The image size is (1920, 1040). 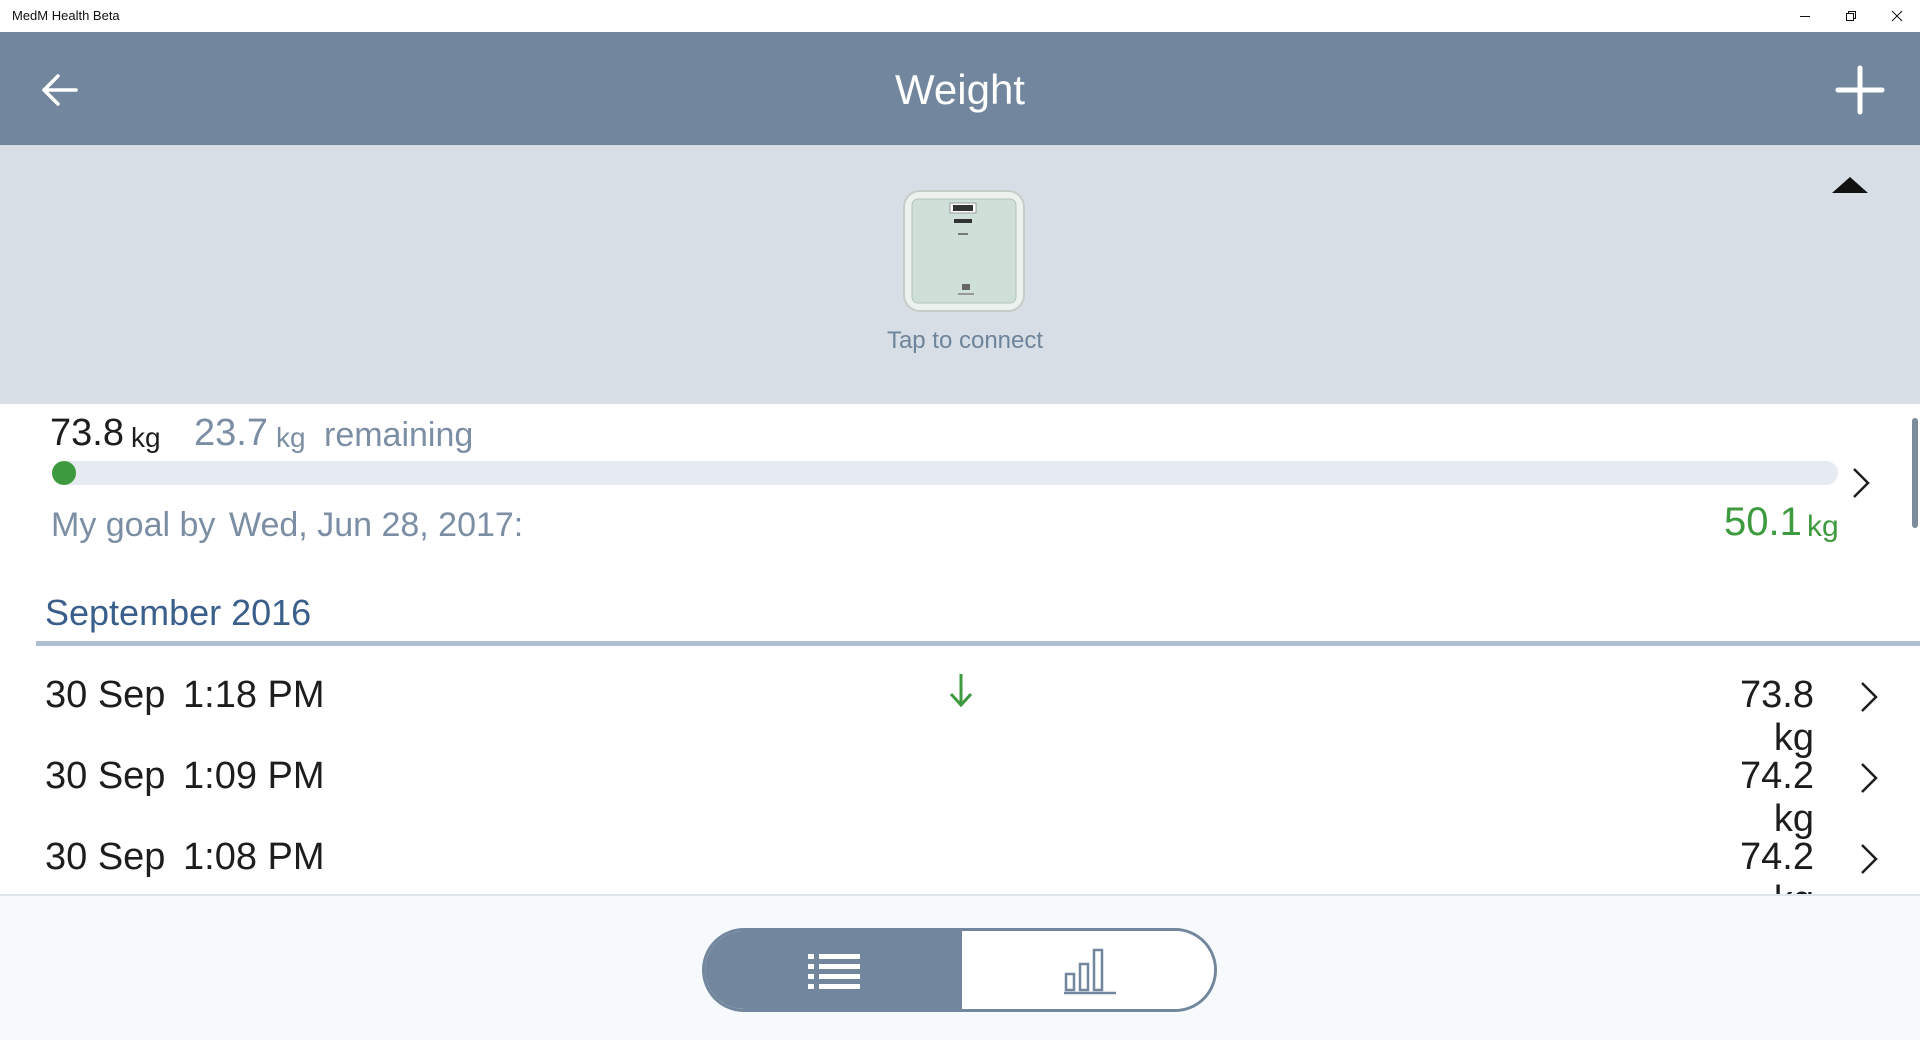 What do you see at coordinates (64, 473) in the screenshot?
I see `goal-progress-marker` at bounding box center [64, 473].